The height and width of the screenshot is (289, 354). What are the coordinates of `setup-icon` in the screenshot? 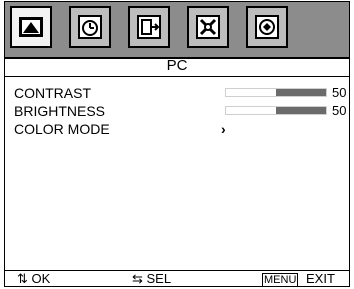 It's located at (208, 27).